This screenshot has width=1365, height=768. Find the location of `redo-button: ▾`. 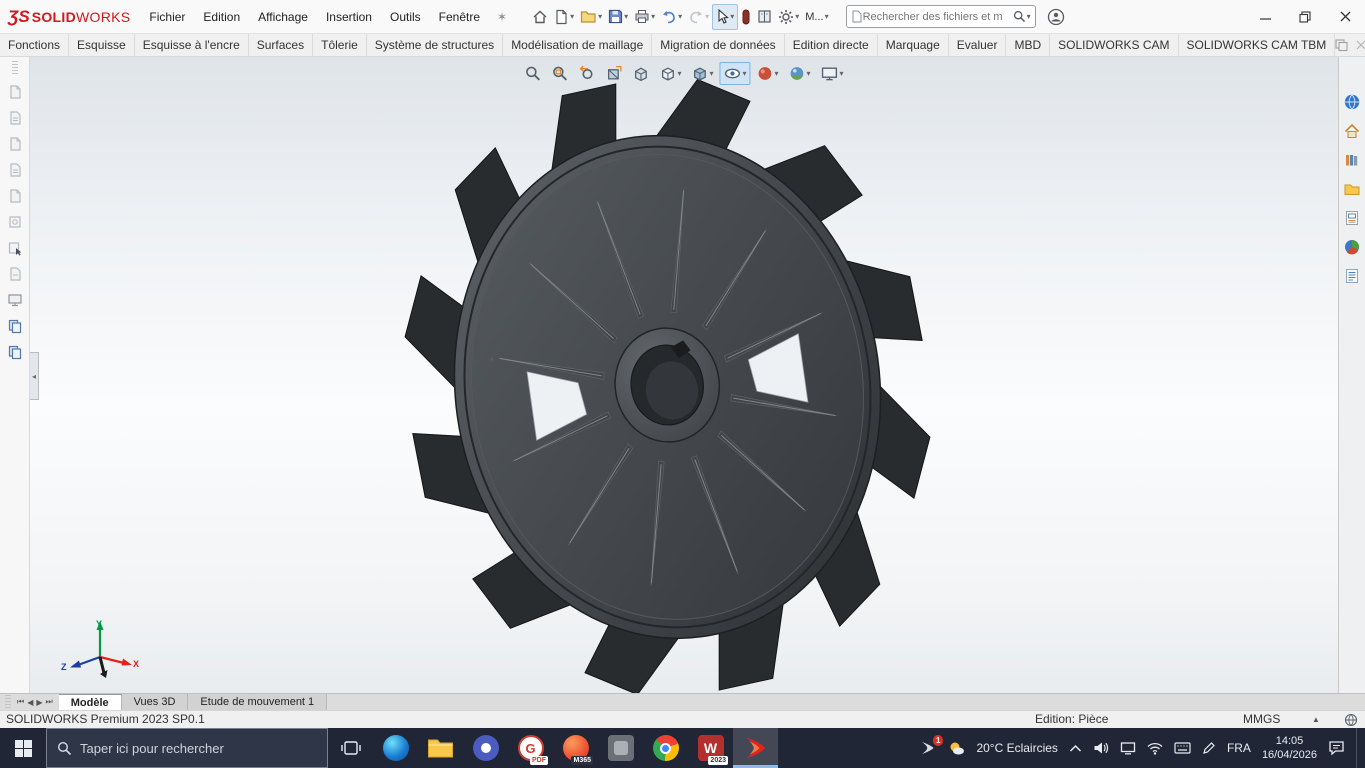

redo-button: ▾ is located at coordinates (698, 17).